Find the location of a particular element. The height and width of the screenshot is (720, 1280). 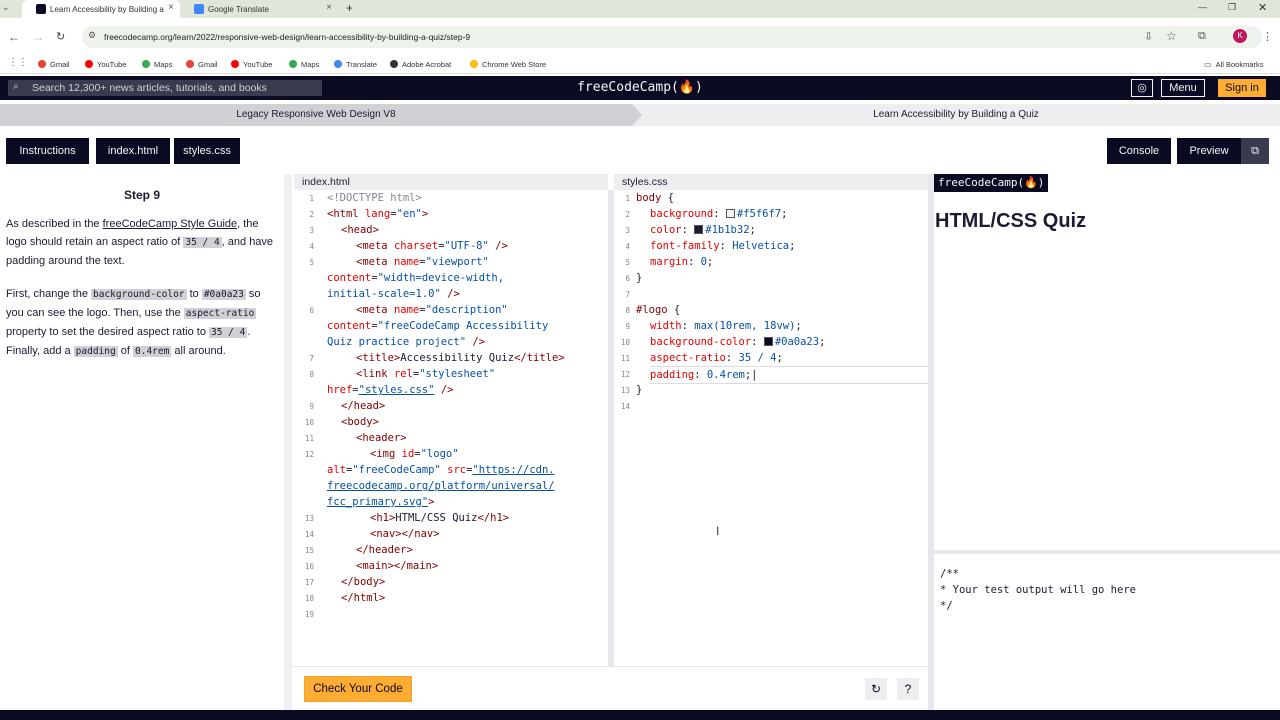

browser-tab-translate: Google Translate × is located at coordinates (259, 9).